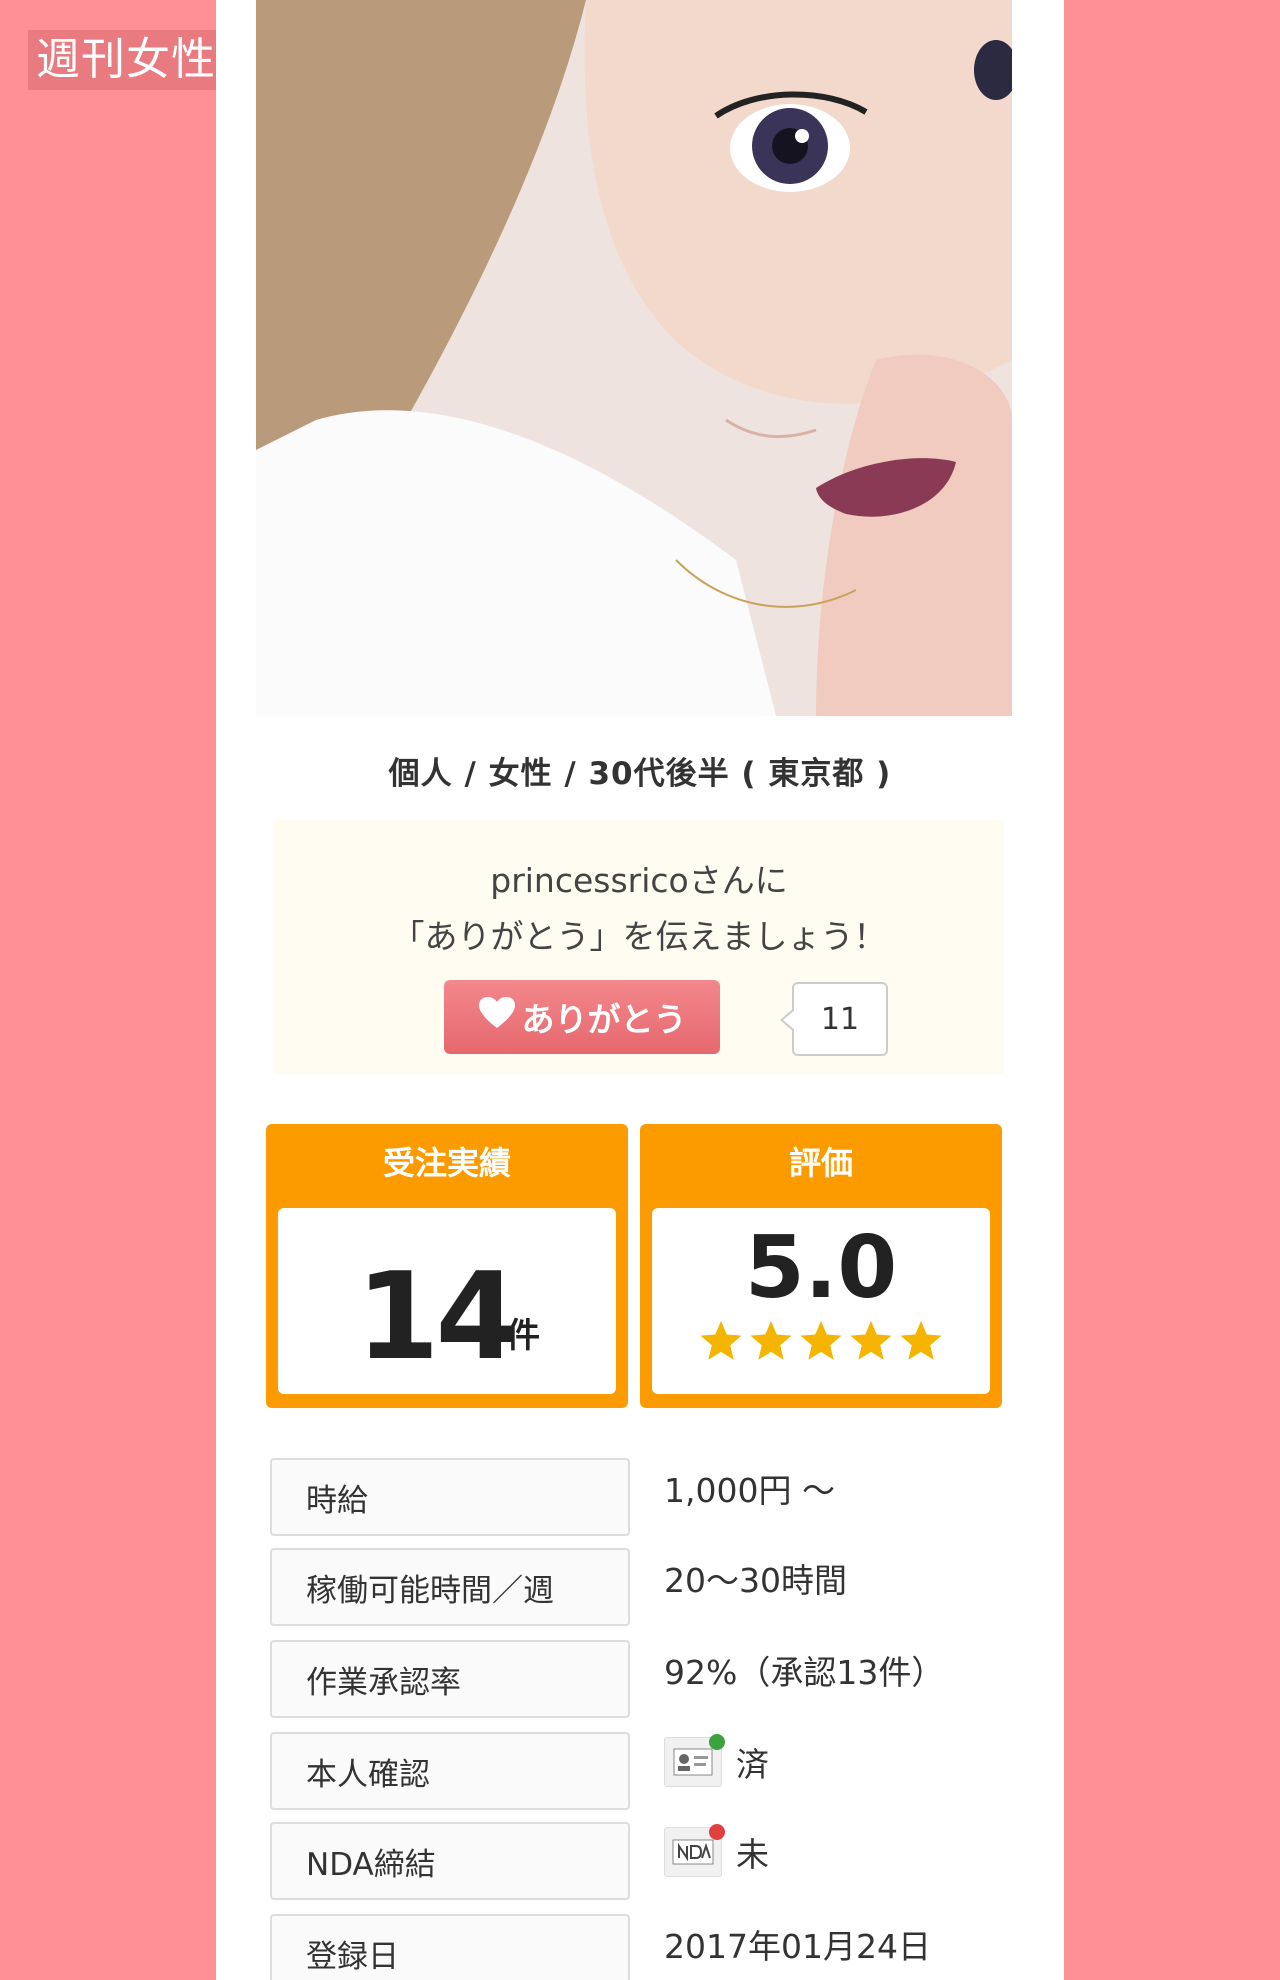 This screenshot has width=1280, height=1980. I want to click on orders-title: 受注実績, so click(446, 1163).